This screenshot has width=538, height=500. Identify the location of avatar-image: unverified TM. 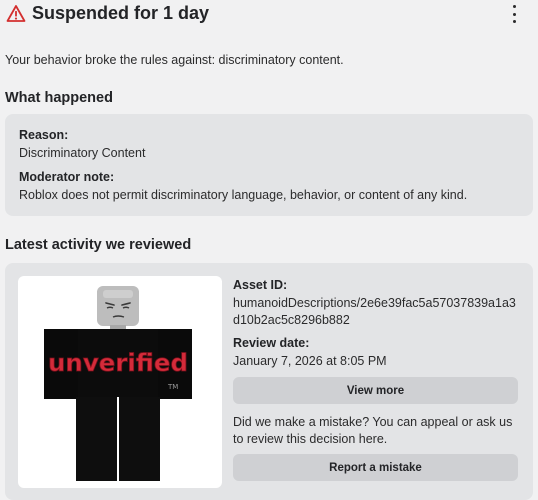
(118, 383).